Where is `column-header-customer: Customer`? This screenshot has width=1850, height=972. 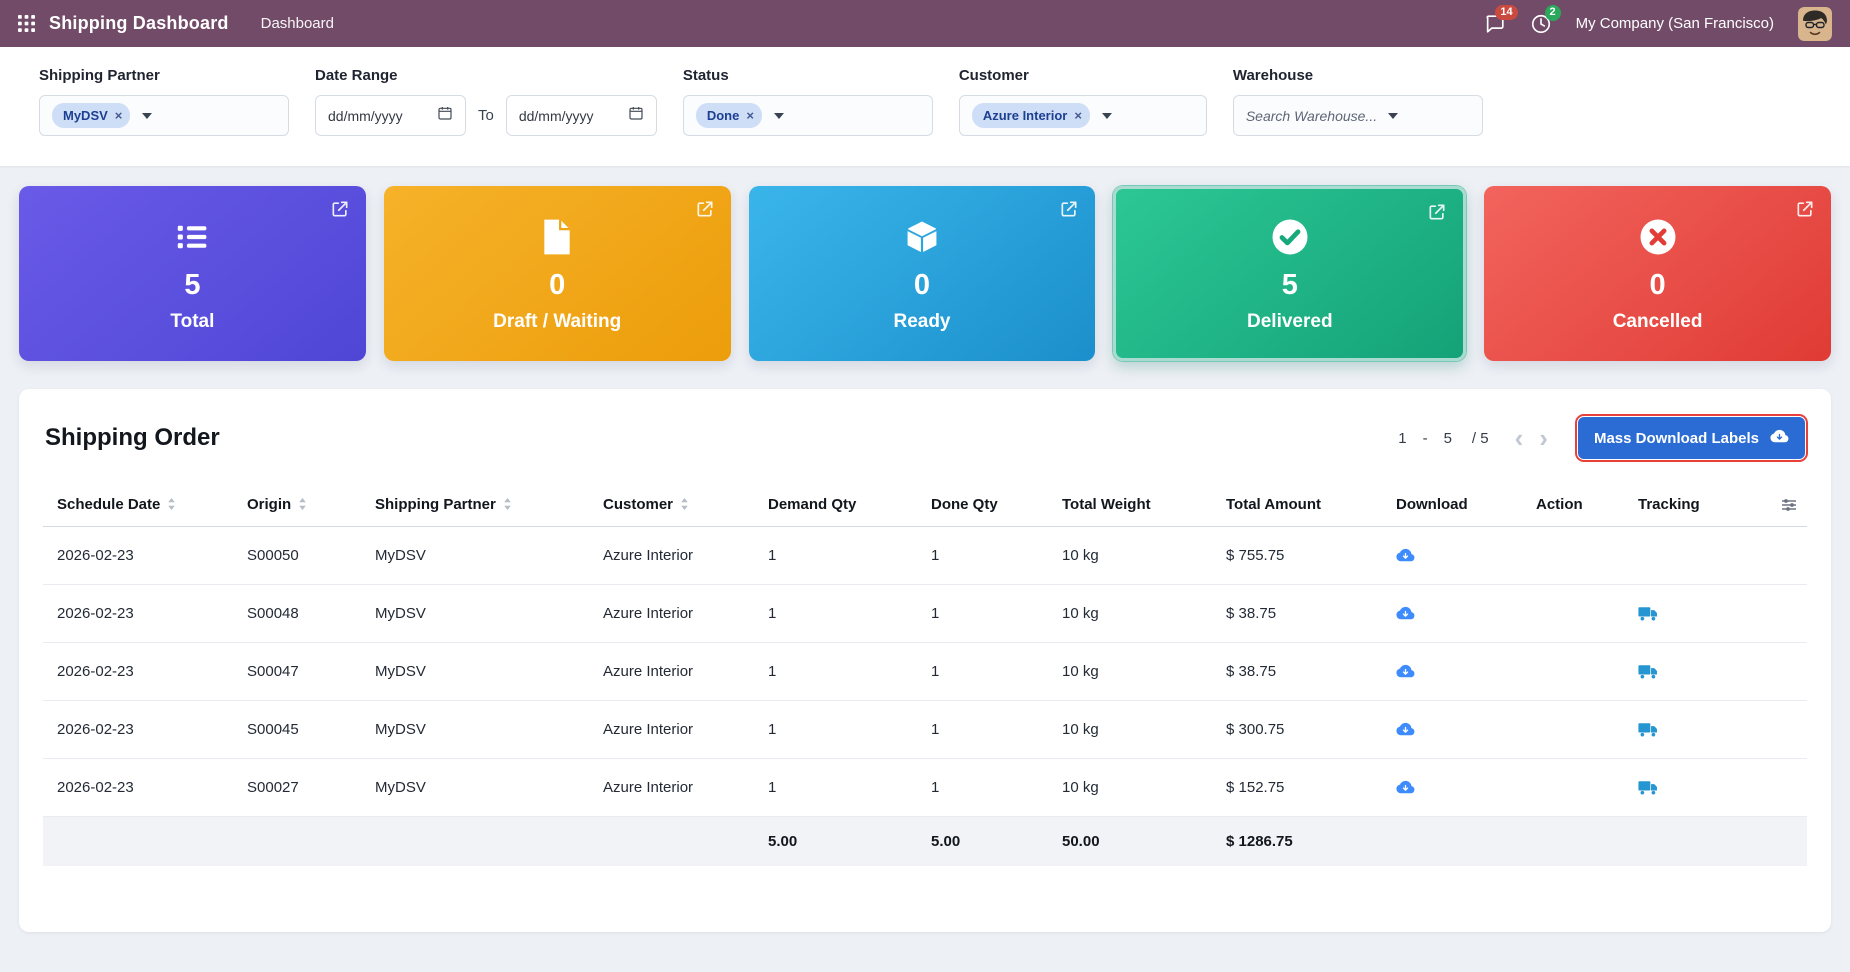 column-header-customer: Customer is located at coordinates (675, 505).